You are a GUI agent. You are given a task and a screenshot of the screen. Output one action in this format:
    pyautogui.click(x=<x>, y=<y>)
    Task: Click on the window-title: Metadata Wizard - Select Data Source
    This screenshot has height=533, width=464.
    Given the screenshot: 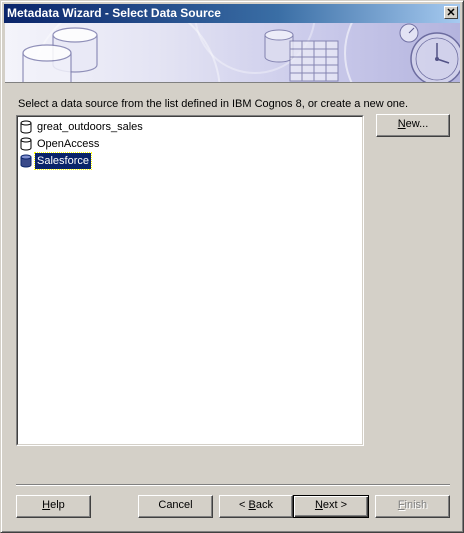 What is the action you would take?
    pyautogui.click(x=114, y=13)
    